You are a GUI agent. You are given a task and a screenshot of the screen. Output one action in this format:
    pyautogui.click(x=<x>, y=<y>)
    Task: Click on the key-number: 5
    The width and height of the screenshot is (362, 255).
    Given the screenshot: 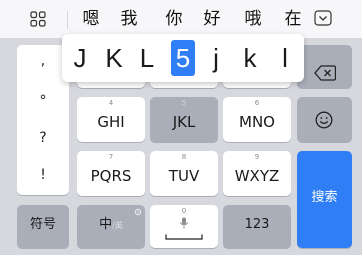 What is the action you would take?
    pyautogui.click(x=184, y=103)
    